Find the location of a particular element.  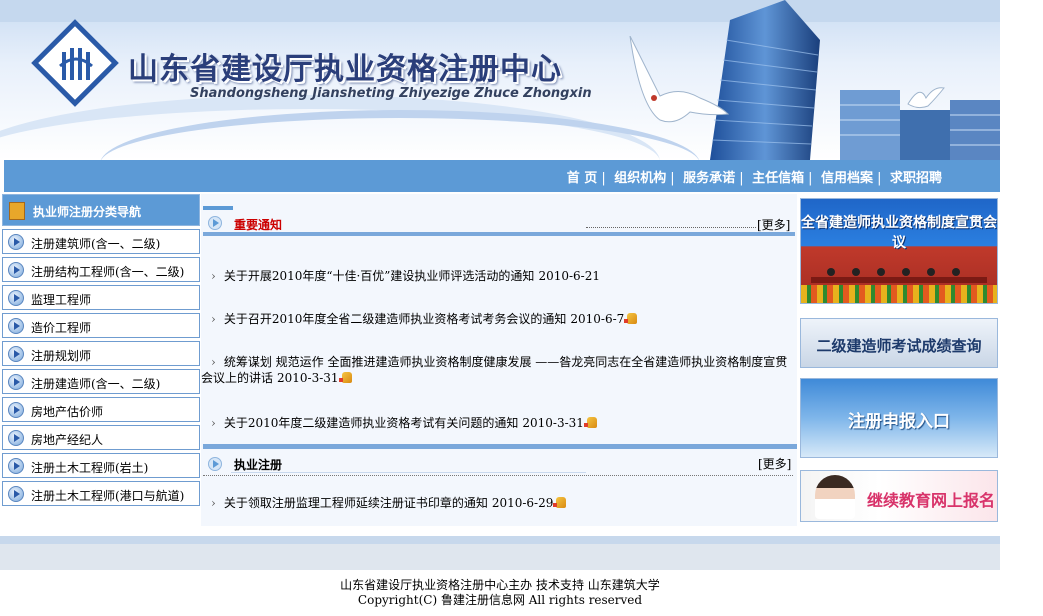

nav-organization: 组织机构 is located at coordinates (640, 178).